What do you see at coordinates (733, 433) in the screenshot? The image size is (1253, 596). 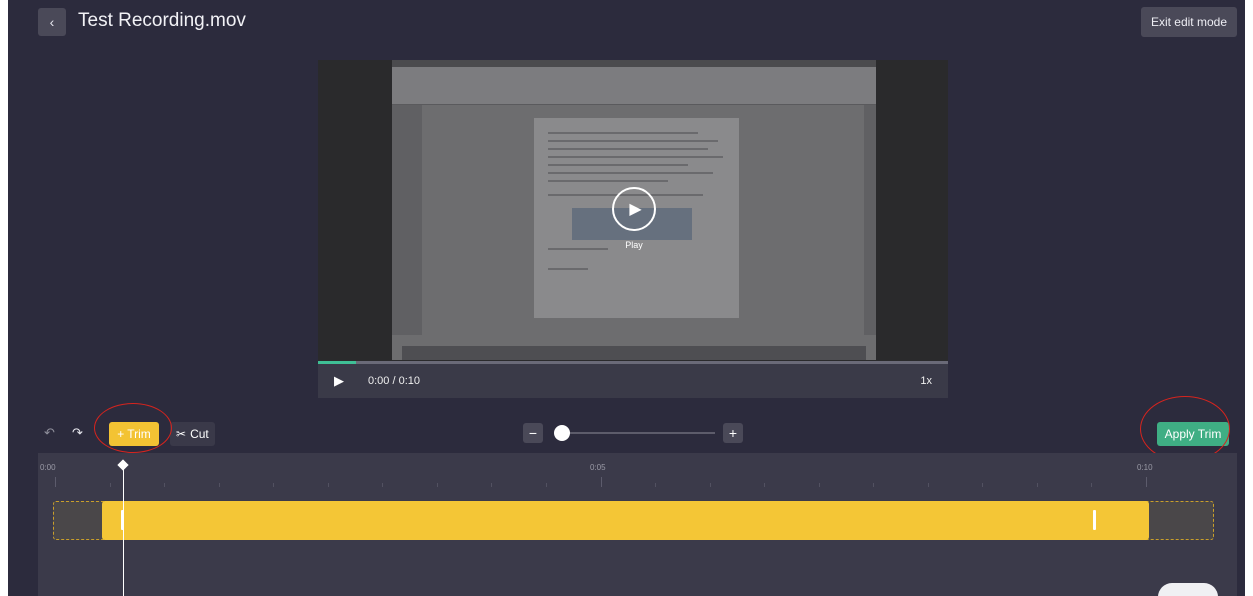 I see `zoom-in-button: +` at bounding box center [733, 433].